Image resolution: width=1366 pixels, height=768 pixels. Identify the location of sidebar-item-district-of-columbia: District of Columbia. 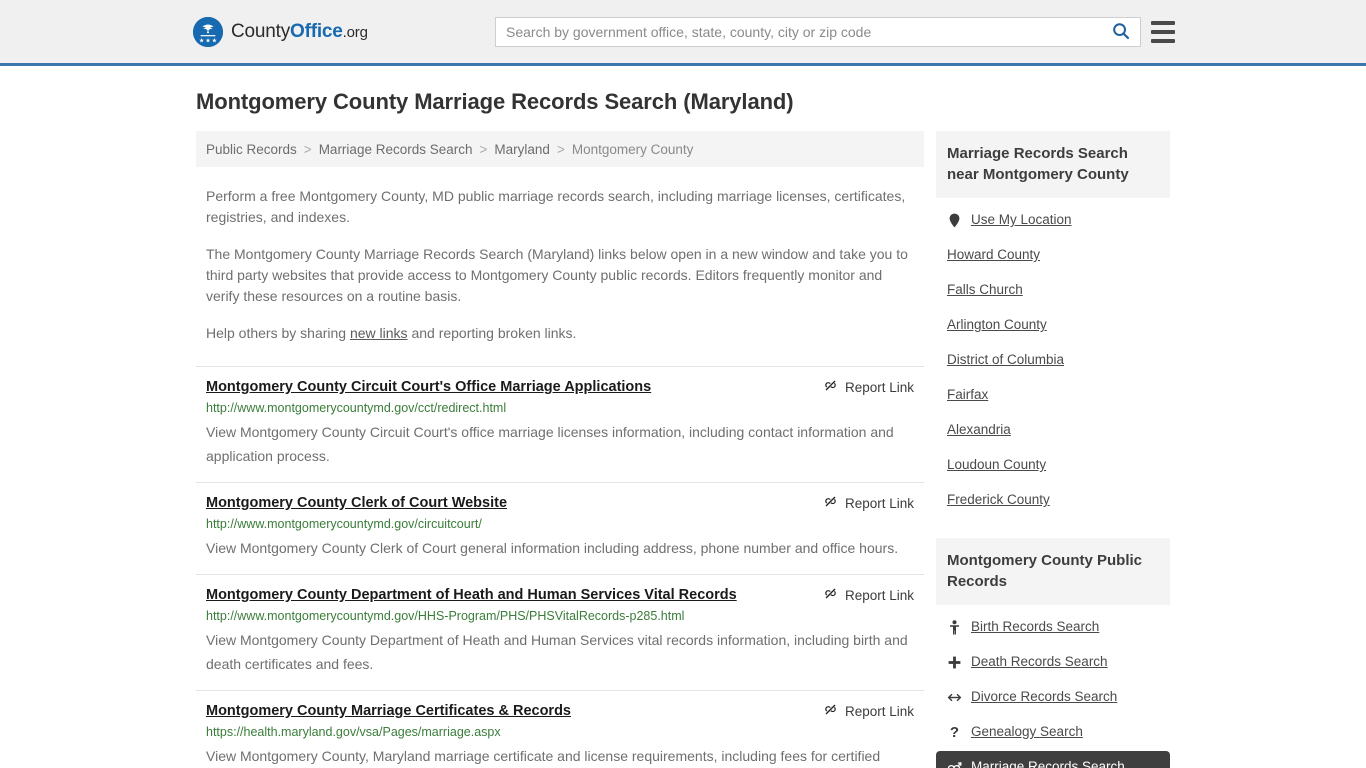
(1053, 360).